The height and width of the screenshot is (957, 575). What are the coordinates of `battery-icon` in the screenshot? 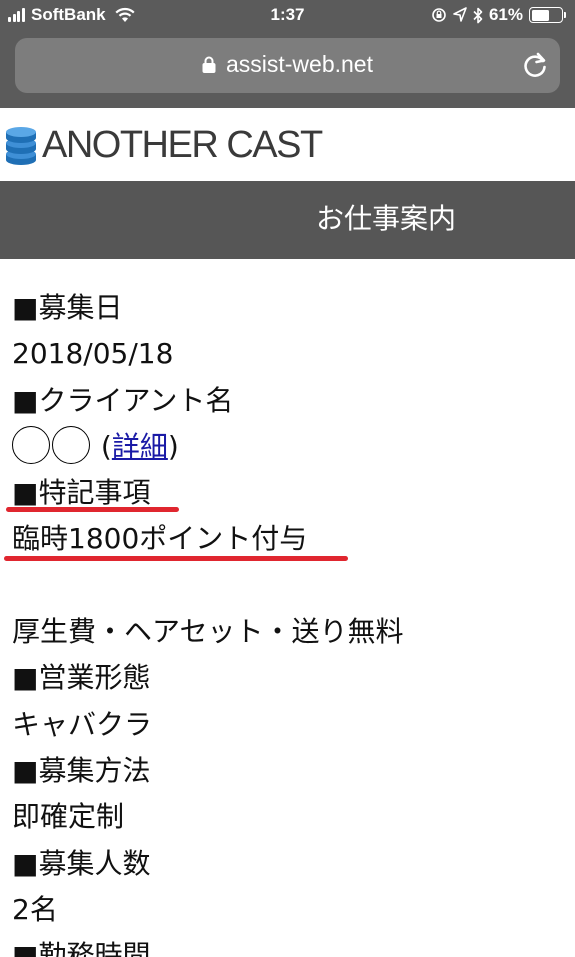 It's located at (547, 15).